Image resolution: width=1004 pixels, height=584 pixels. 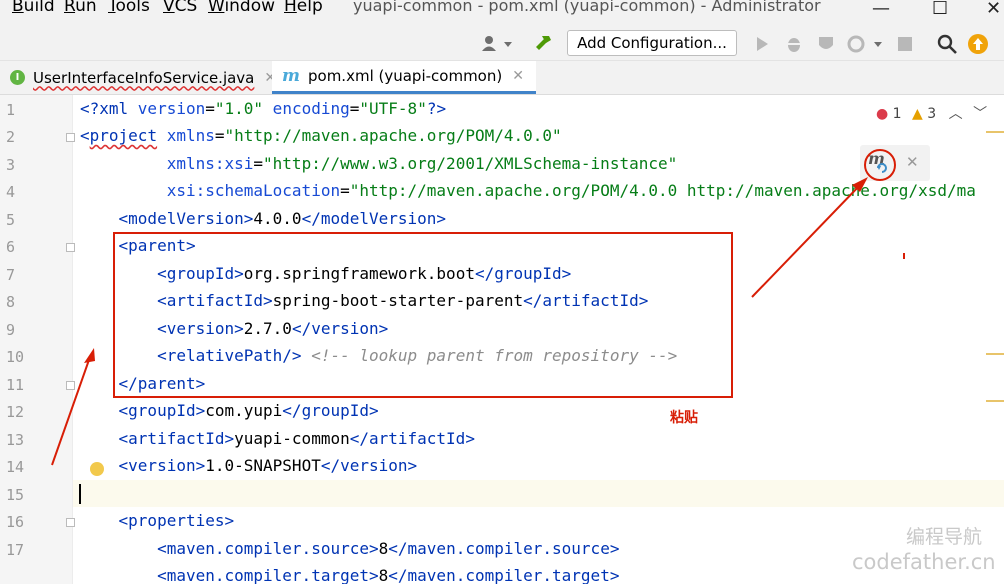 I want to click on tab-userinterfaceinfoservice: I UserInterfaceInfoService.java ✕, so click(x=143, y=77).